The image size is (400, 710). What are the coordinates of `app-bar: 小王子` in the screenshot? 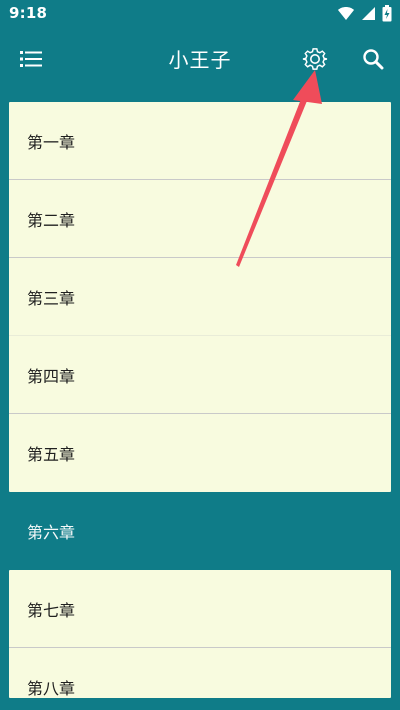 It's located at (200, 59).